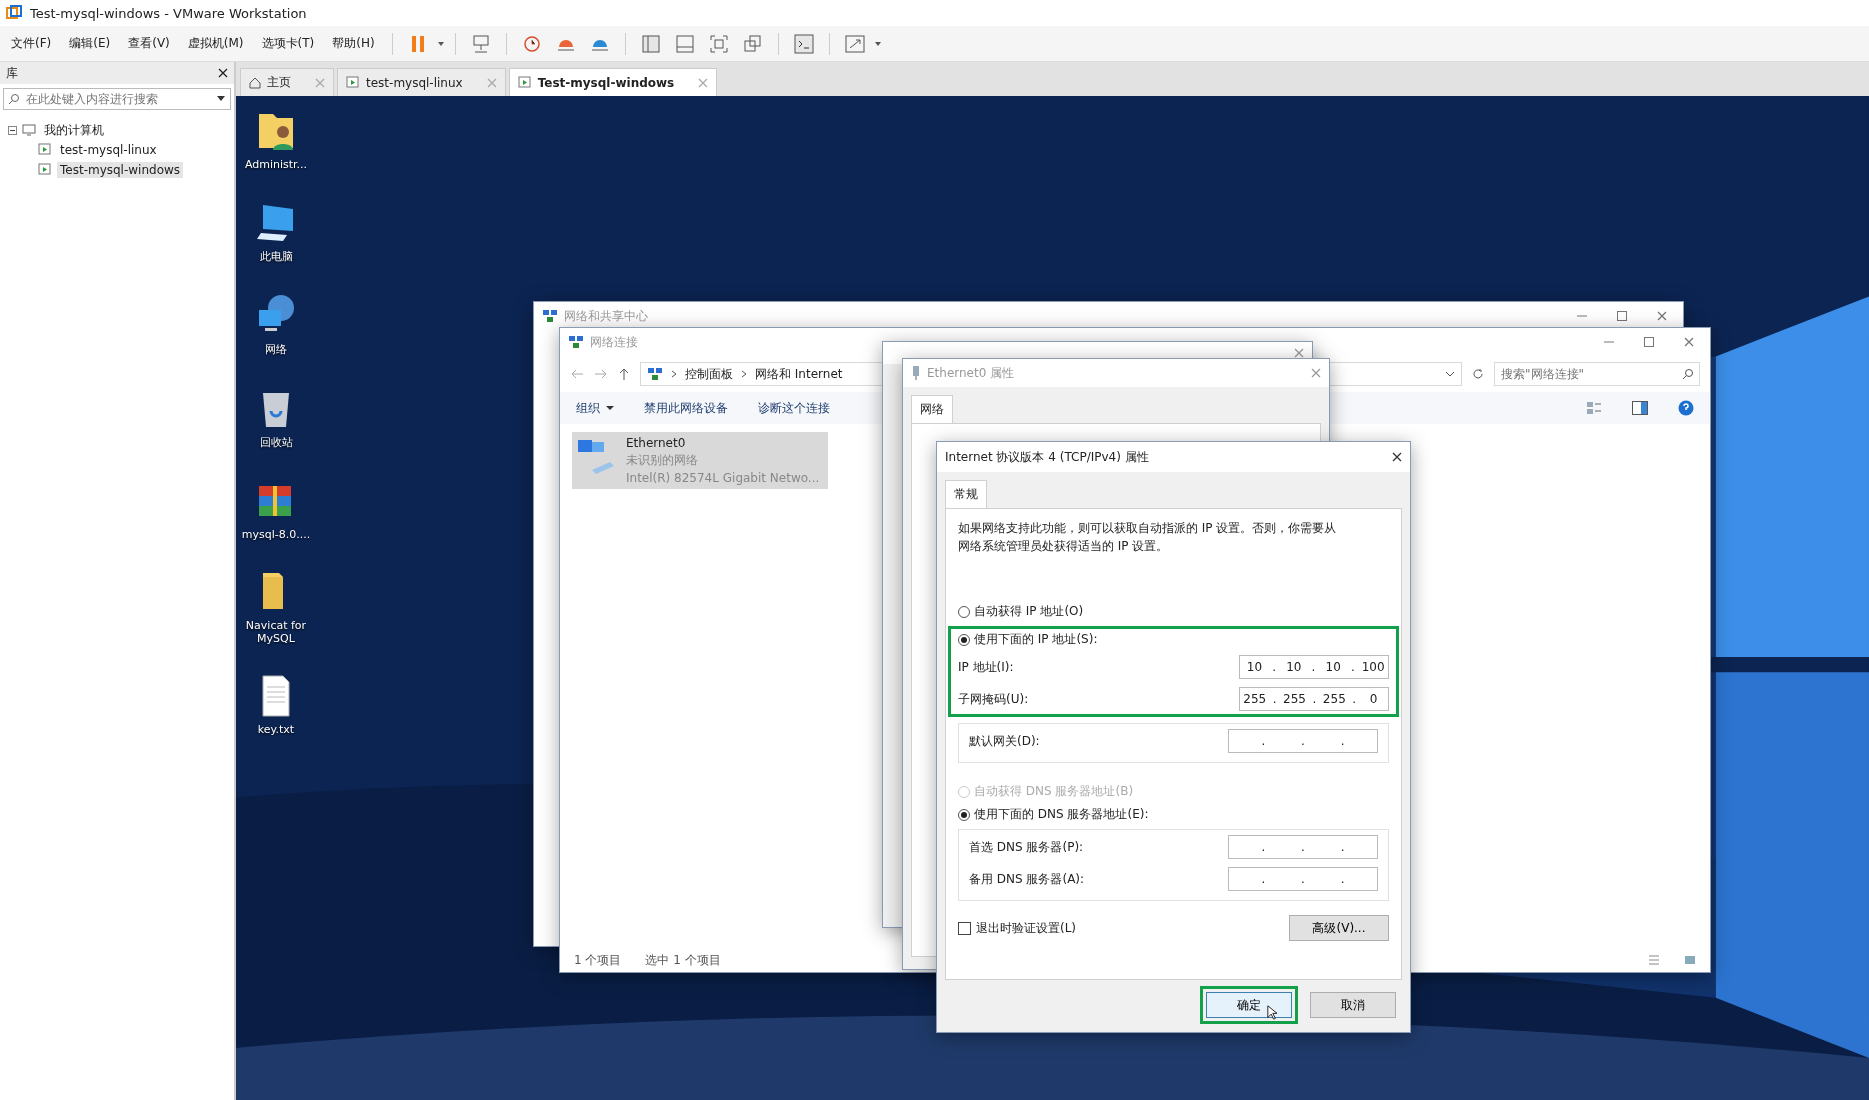 The image size is (1869, 1100). Describe the element at coordinates (993, 699) in the screenshot. I see `field-label: 子网掩码(U):` at that location.